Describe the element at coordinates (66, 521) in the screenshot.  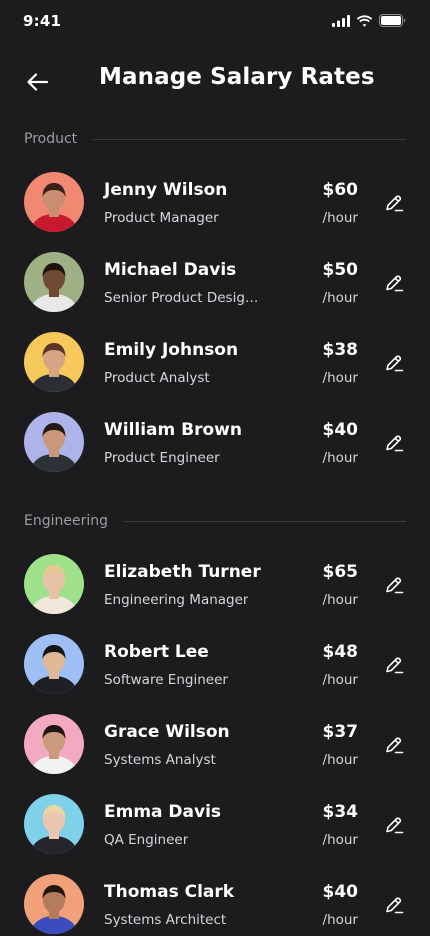
I see `section-label: Engineering` at that location.